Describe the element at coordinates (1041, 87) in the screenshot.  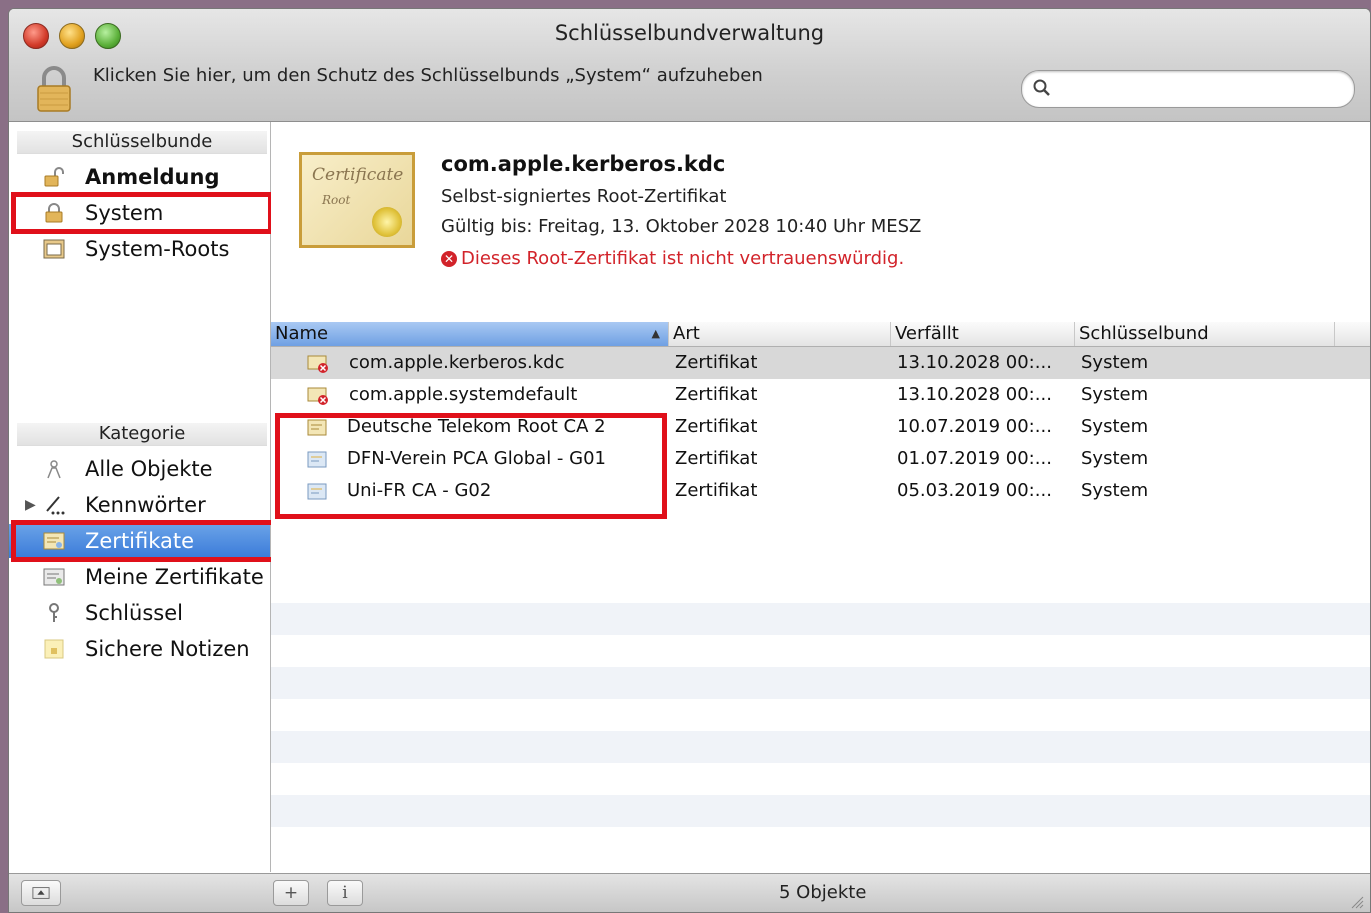
I see `search-icon` at that location.